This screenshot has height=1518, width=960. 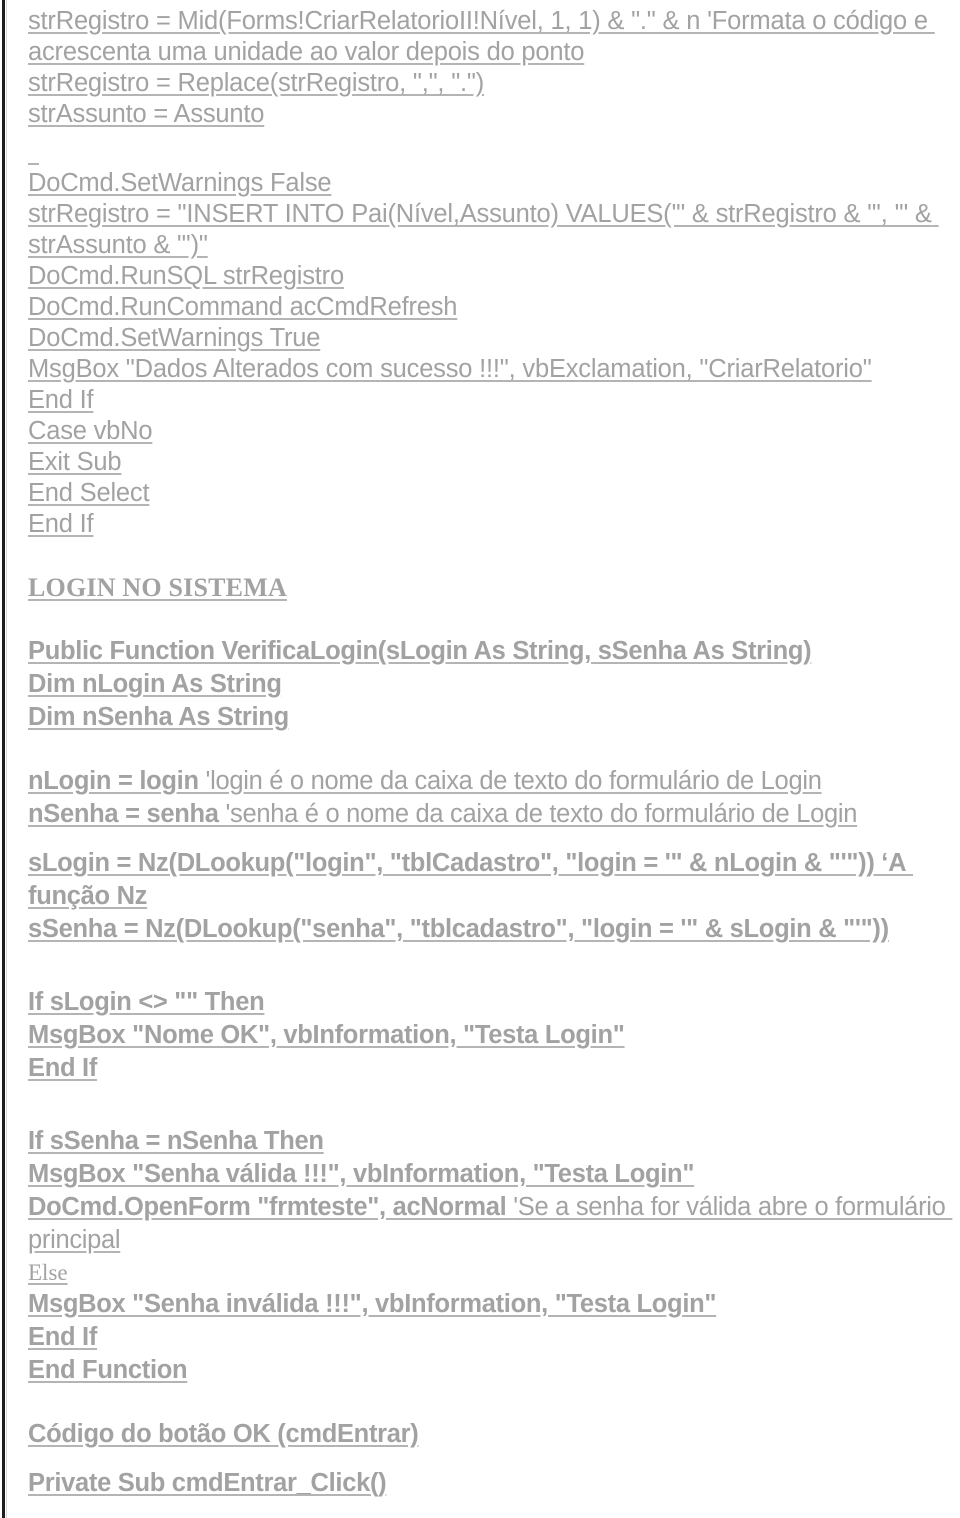 What do you see at coordinates (108, 1370) in the screenshot?
I see `code-line: End Function` at bounding box center [108, 1370].